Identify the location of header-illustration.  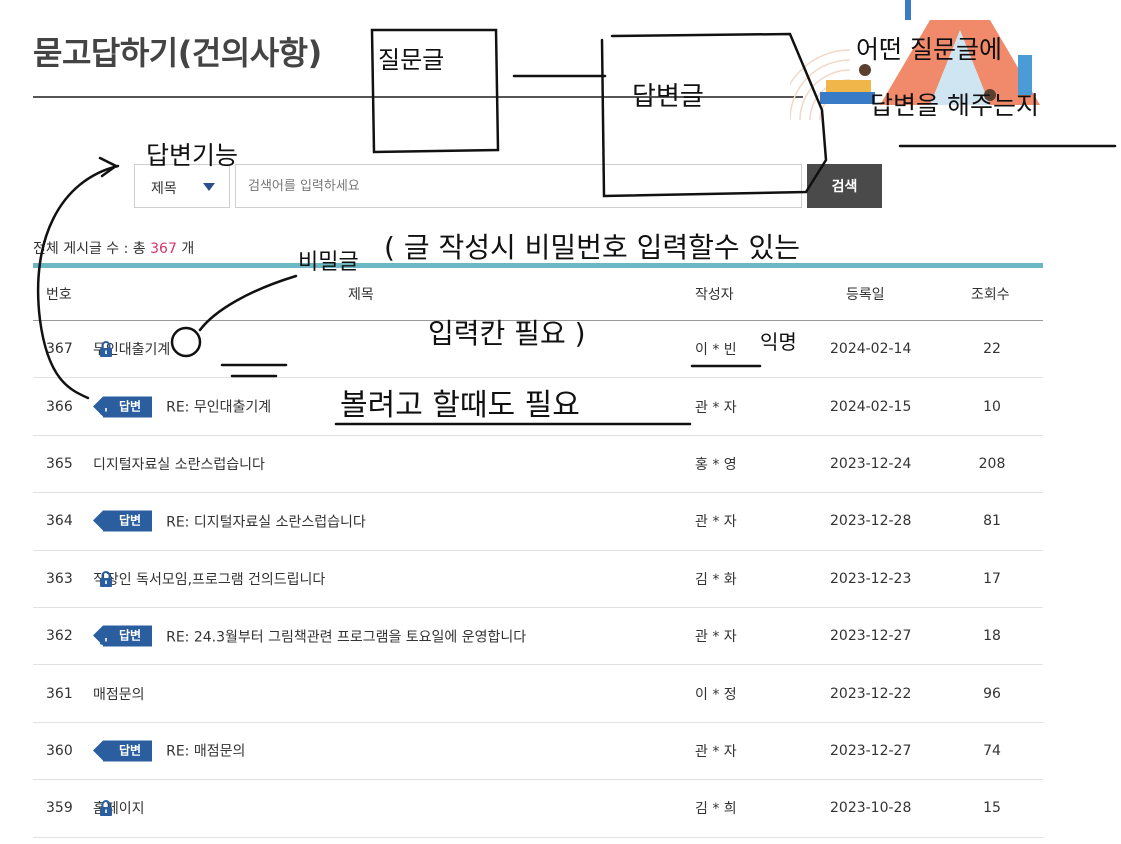
(915, 60).